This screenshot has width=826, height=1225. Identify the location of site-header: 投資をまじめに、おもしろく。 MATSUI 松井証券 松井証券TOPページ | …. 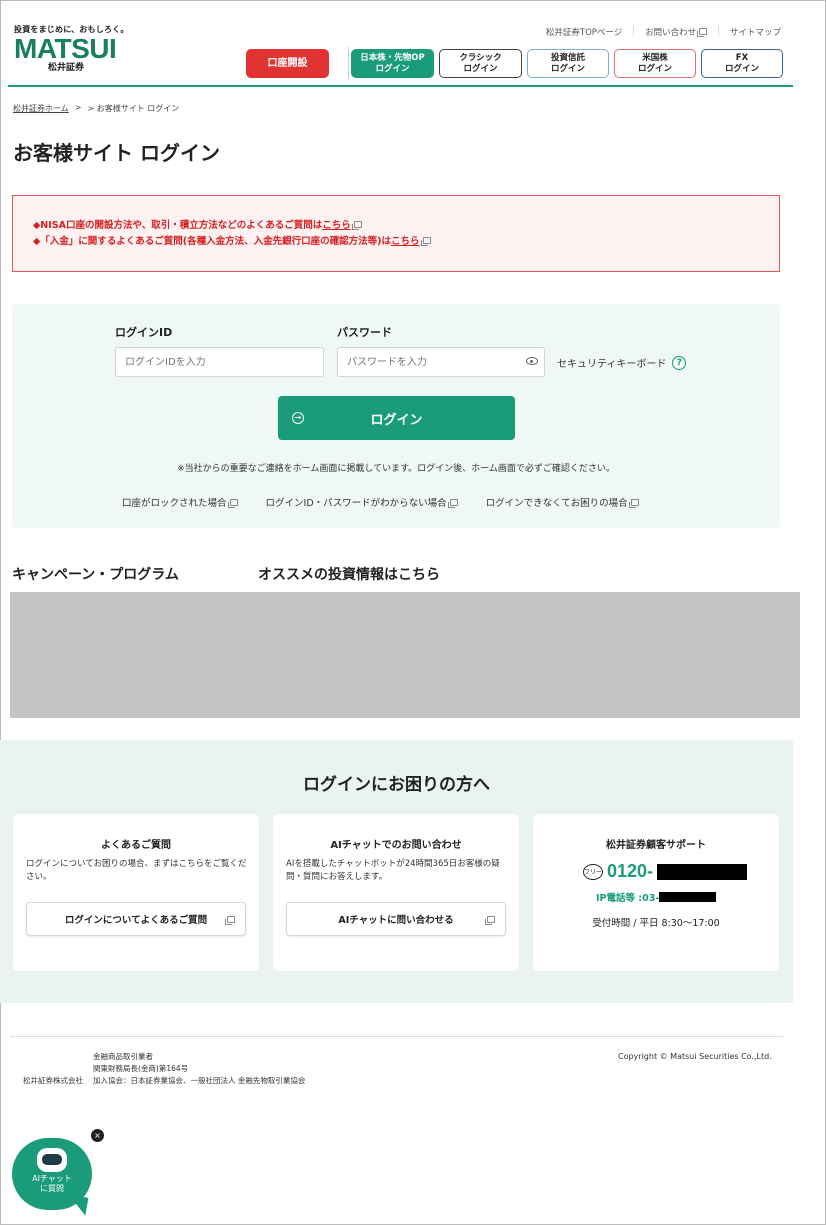
(400, 50).